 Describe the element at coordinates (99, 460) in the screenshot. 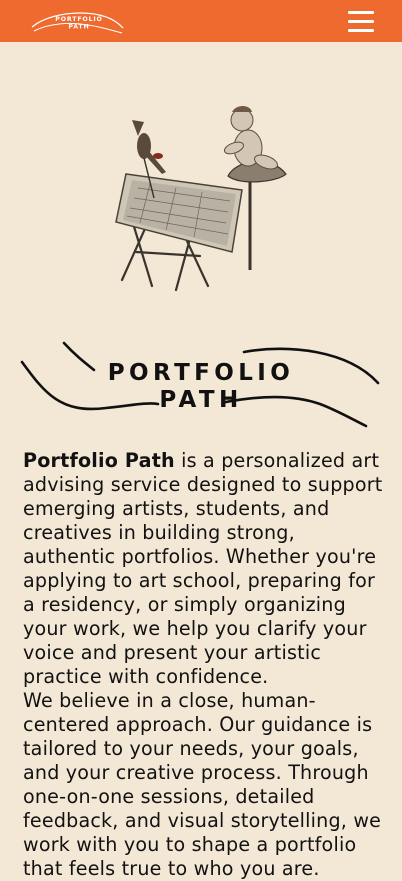

I see `brand-name: Portfolio Path` at that location.